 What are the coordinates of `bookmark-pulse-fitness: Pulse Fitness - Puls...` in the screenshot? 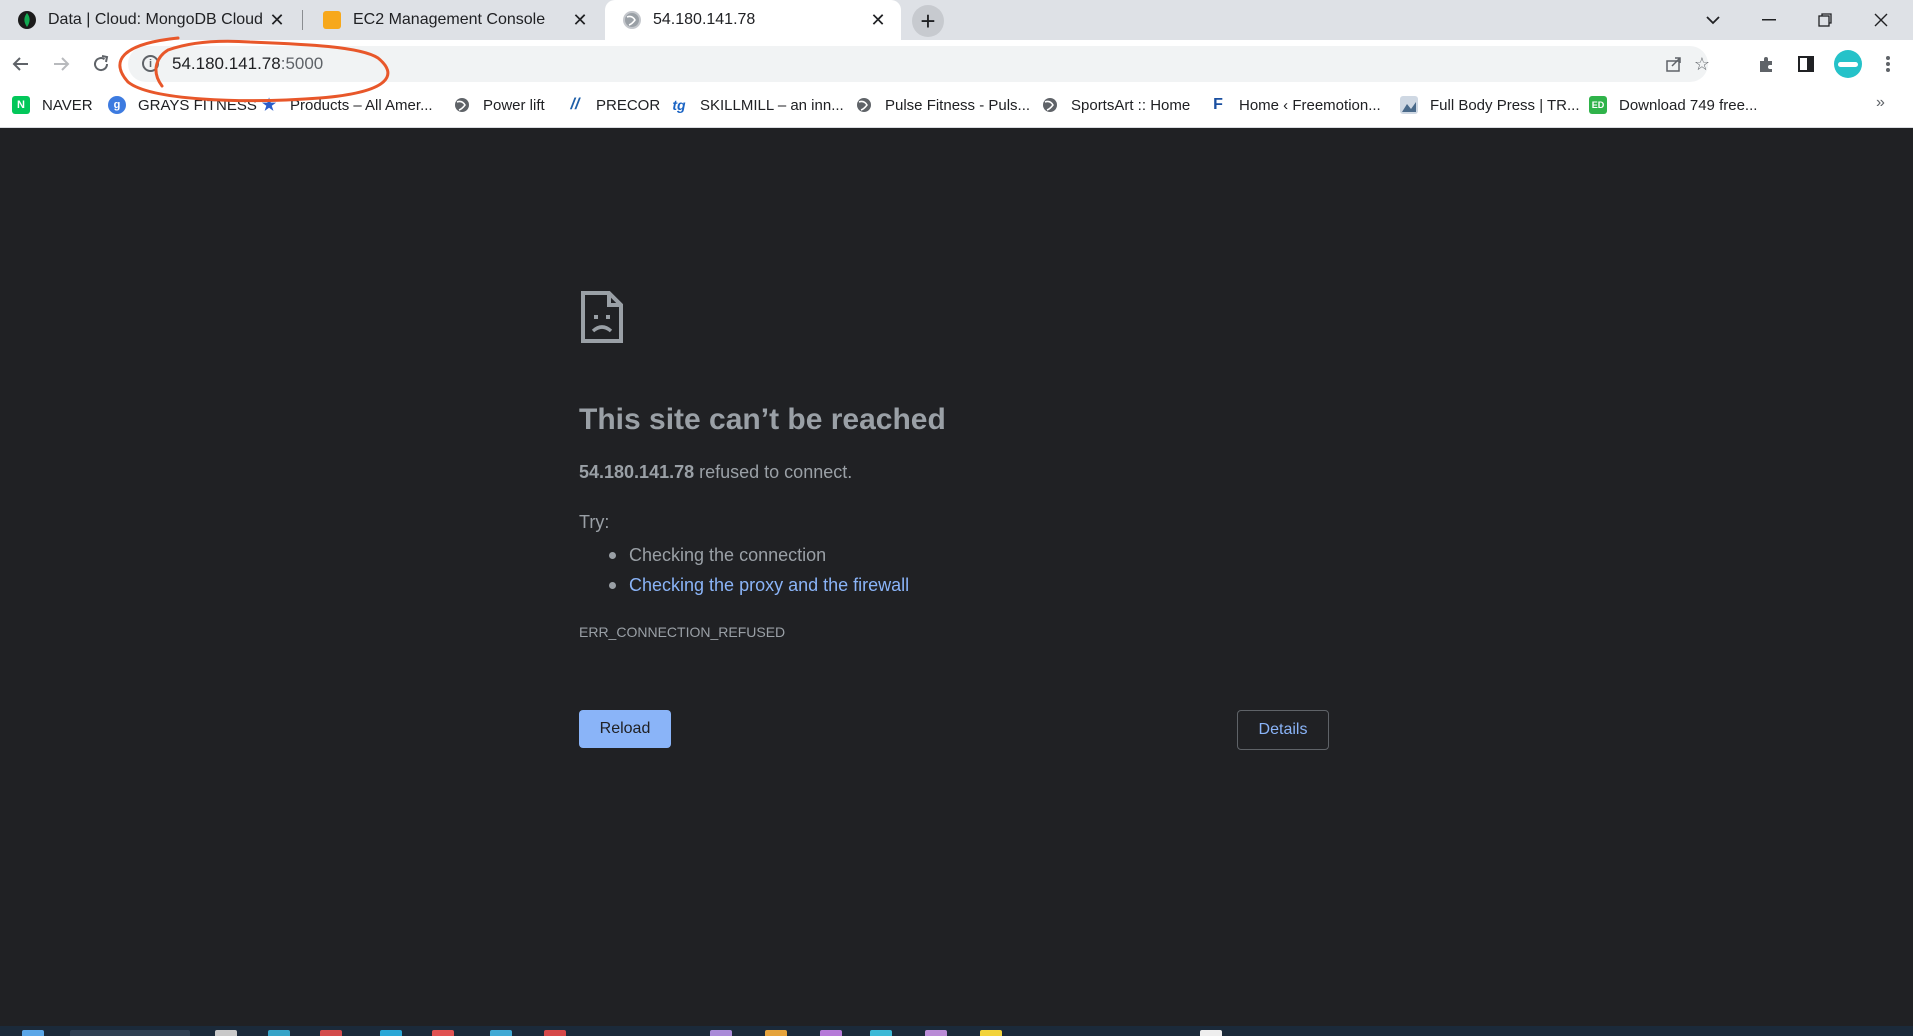 It's located at (942, 105).